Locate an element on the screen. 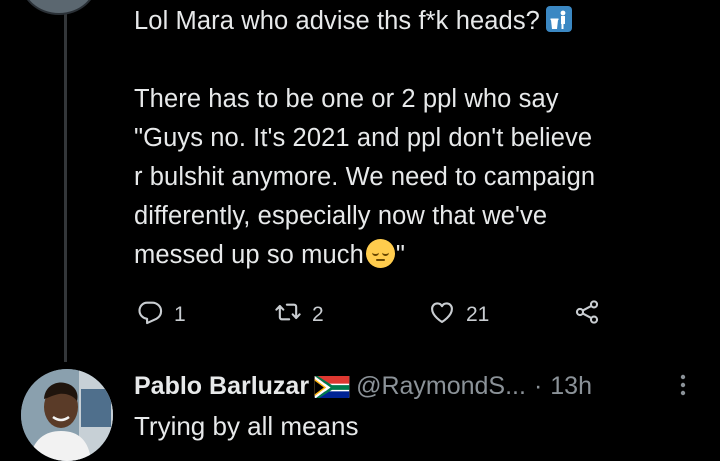 The height and width of the screenshot is (461, 720). tweet-closing-quote: " is located at coordinates (400, 255).